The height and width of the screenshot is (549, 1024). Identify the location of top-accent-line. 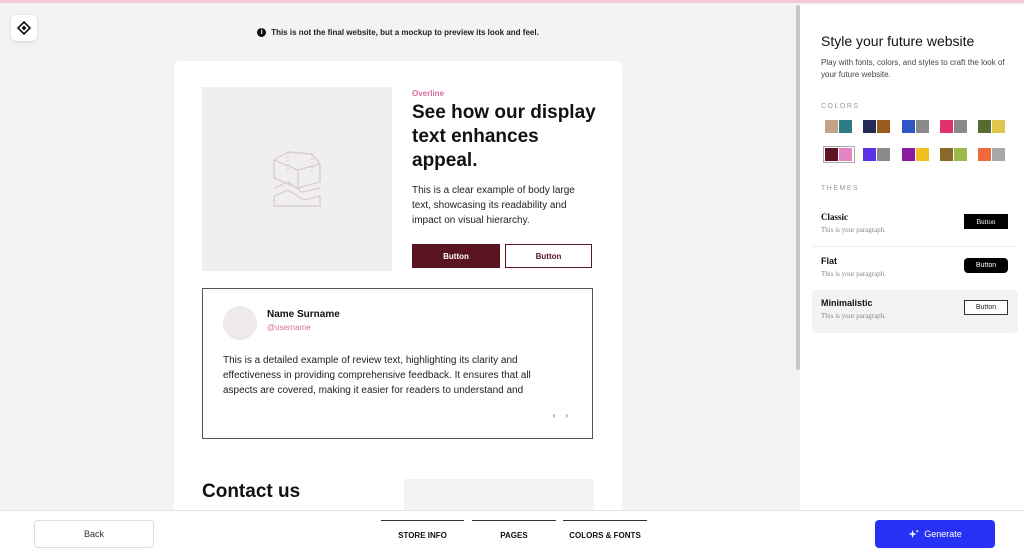
(512, 1).